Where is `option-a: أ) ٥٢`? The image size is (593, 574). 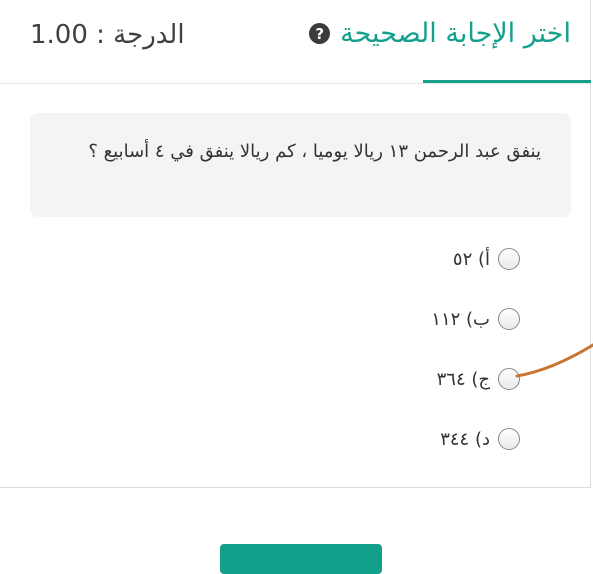
option-a: أ) ٥٢ is located at coordinates (475, 259).